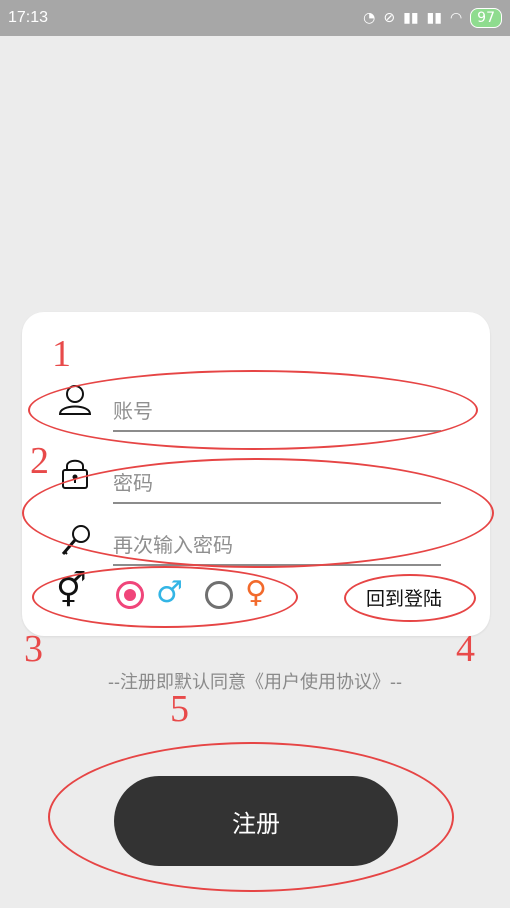  Describe the element at coordinates (465, 649) in the screenshot. I see `annotation-number: 4` at that location.